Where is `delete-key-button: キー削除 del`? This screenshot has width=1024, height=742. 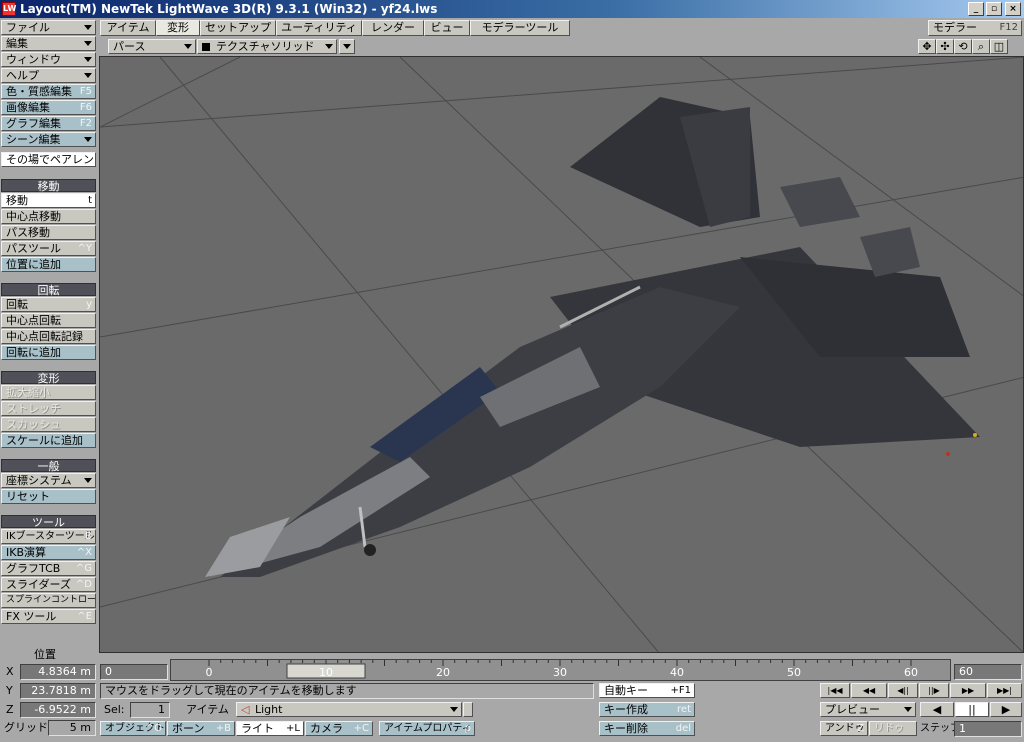
delete-key-button: キー削除 del is located at coordinates (647, 728).